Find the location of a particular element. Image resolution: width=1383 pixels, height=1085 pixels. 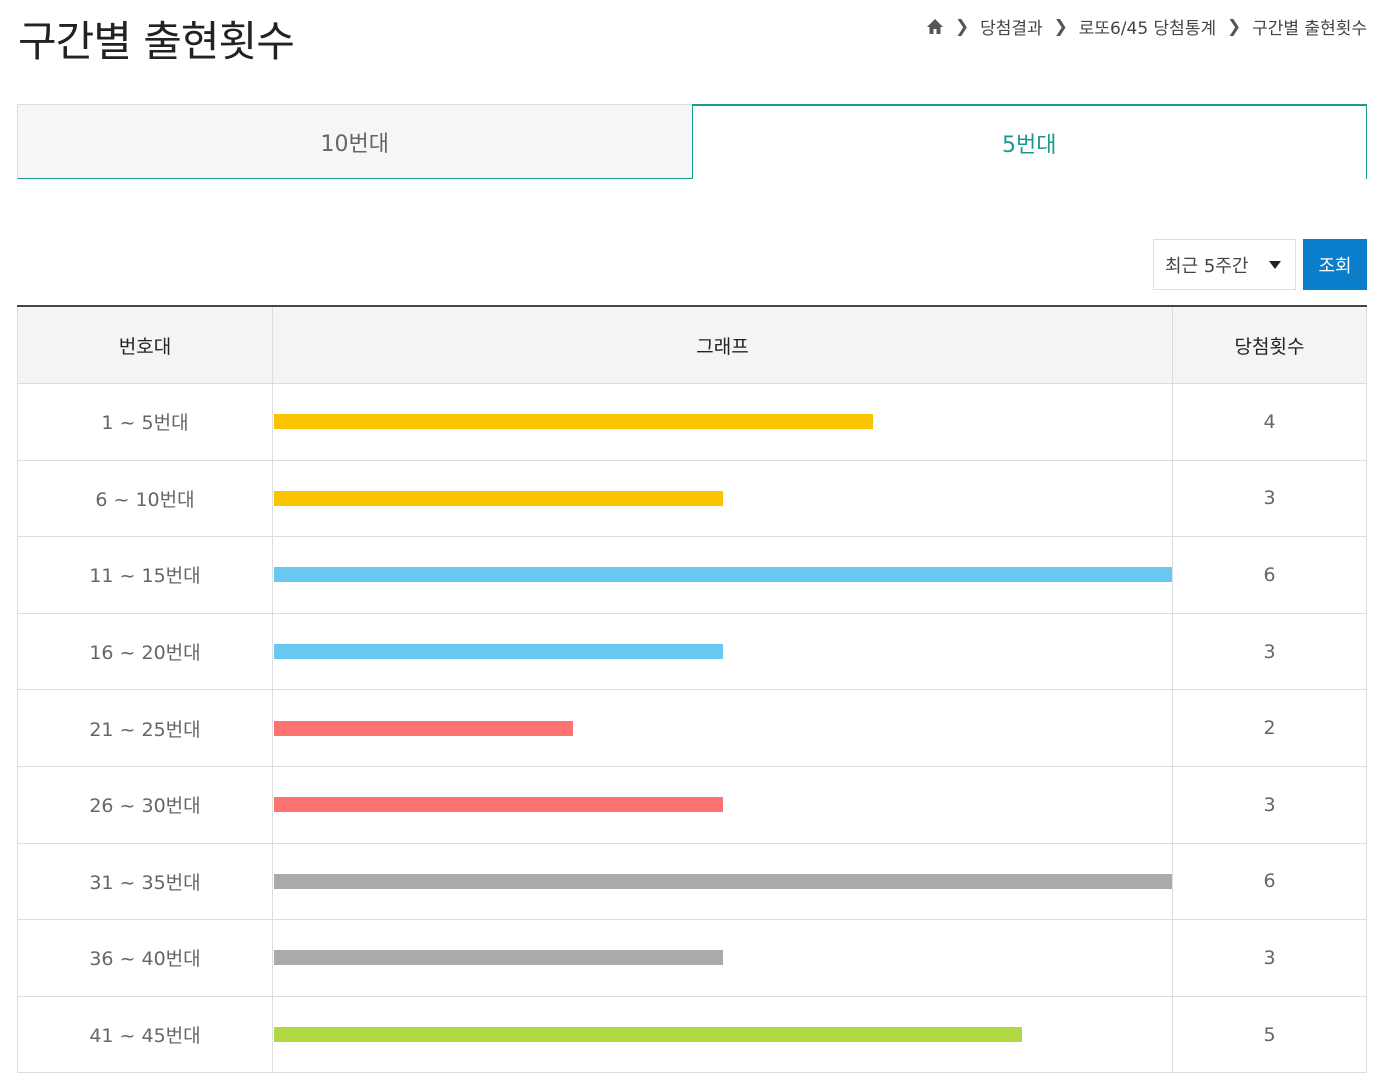

table-row: 11 ~ 15번대 6 is located at coordinates (692, 575).